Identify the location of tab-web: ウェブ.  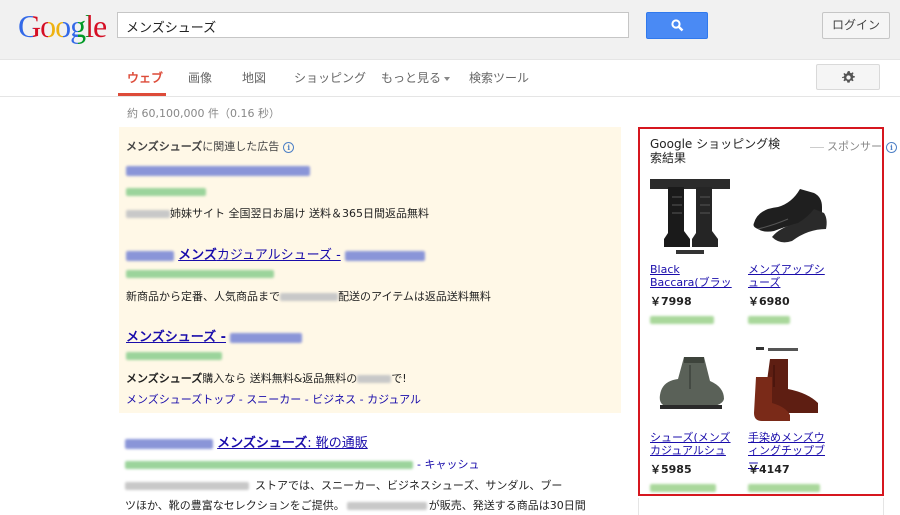
(145, 77).